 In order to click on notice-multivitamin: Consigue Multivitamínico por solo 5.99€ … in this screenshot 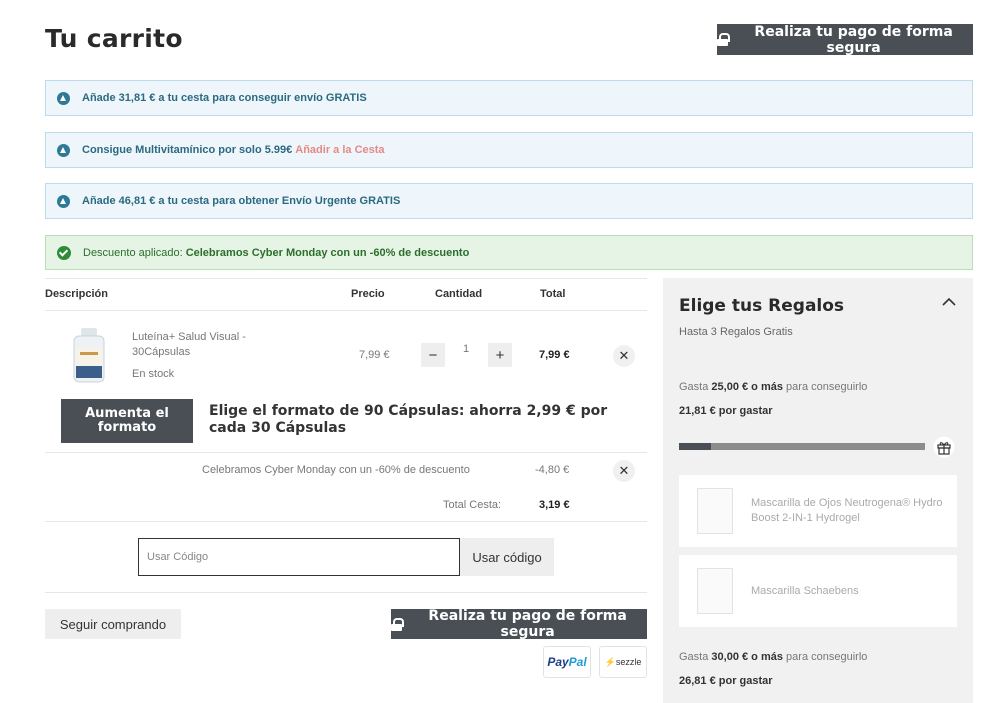, I will do `click(509, 150)`.